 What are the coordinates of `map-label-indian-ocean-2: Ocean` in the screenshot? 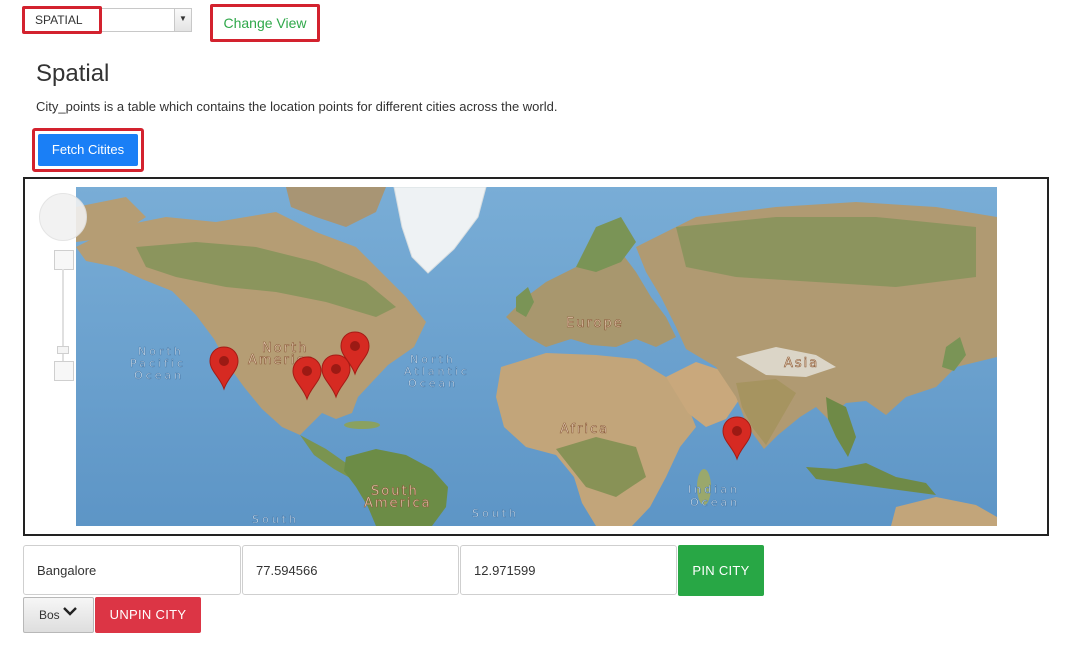 It's located at (715, 502).